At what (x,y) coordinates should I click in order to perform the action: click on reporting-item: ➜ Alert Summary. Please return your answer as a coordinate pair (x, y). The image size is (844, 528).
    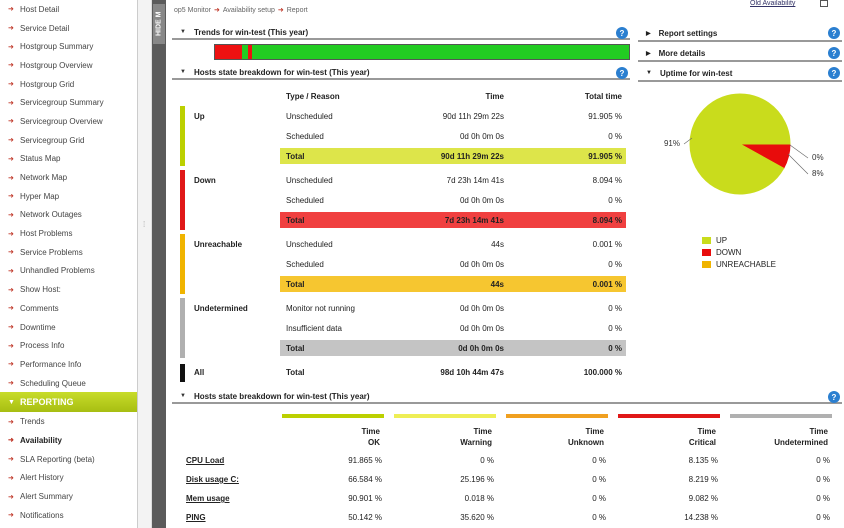
    Looking at the image, I should click on (68, 496).